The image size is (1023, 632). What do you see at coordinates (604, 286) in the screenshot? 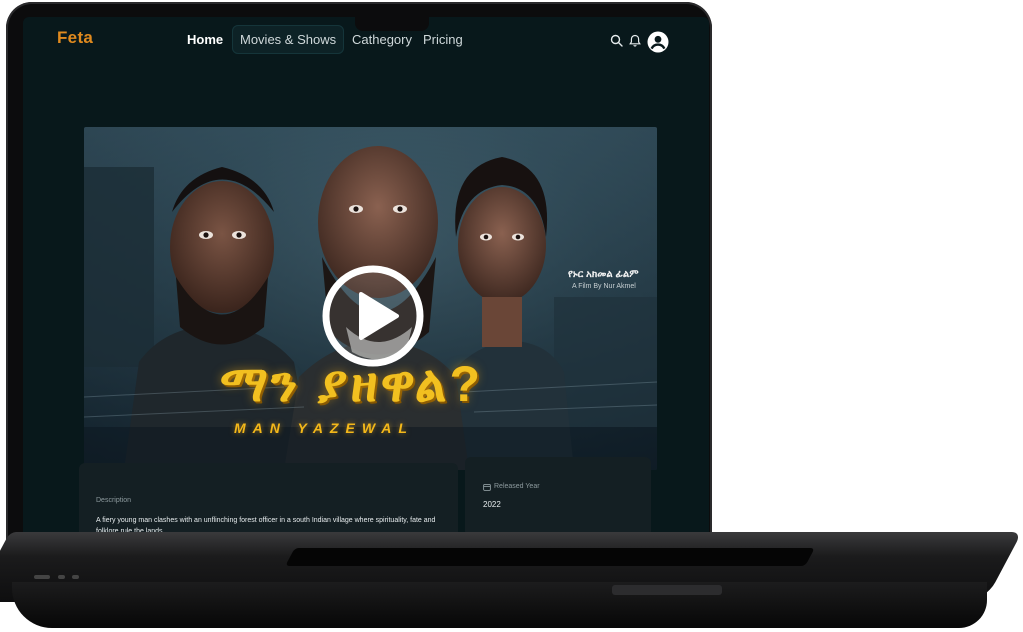
I see `poster-credit-english: A Film By Nur Akmel` at bounding box center [604, 286].